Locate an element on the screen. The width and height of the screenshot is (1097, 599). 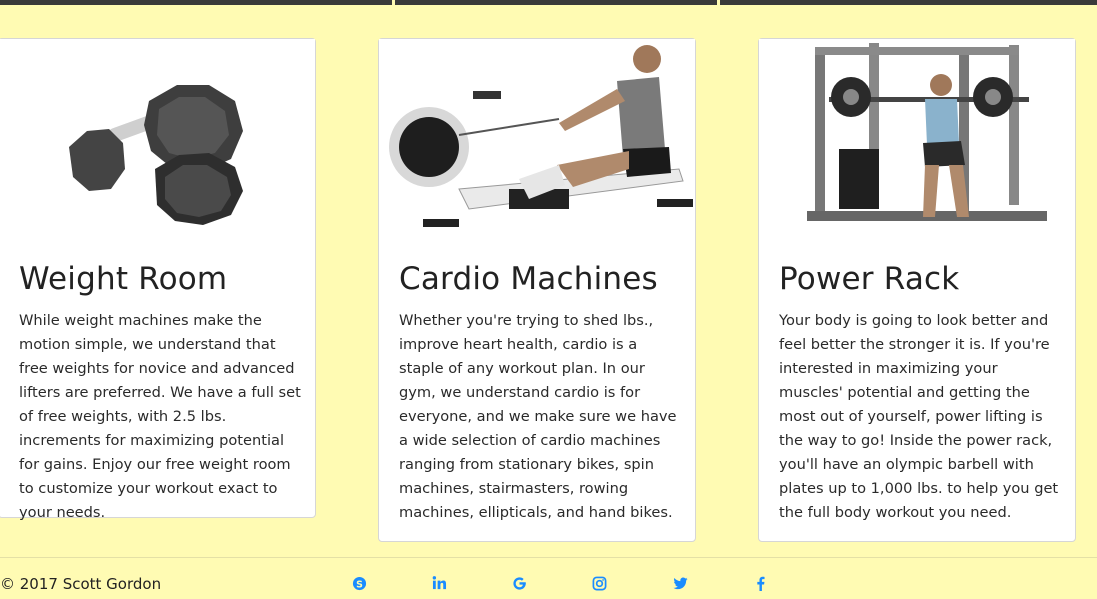
facebook-icon is located at coordinates (760, 583).